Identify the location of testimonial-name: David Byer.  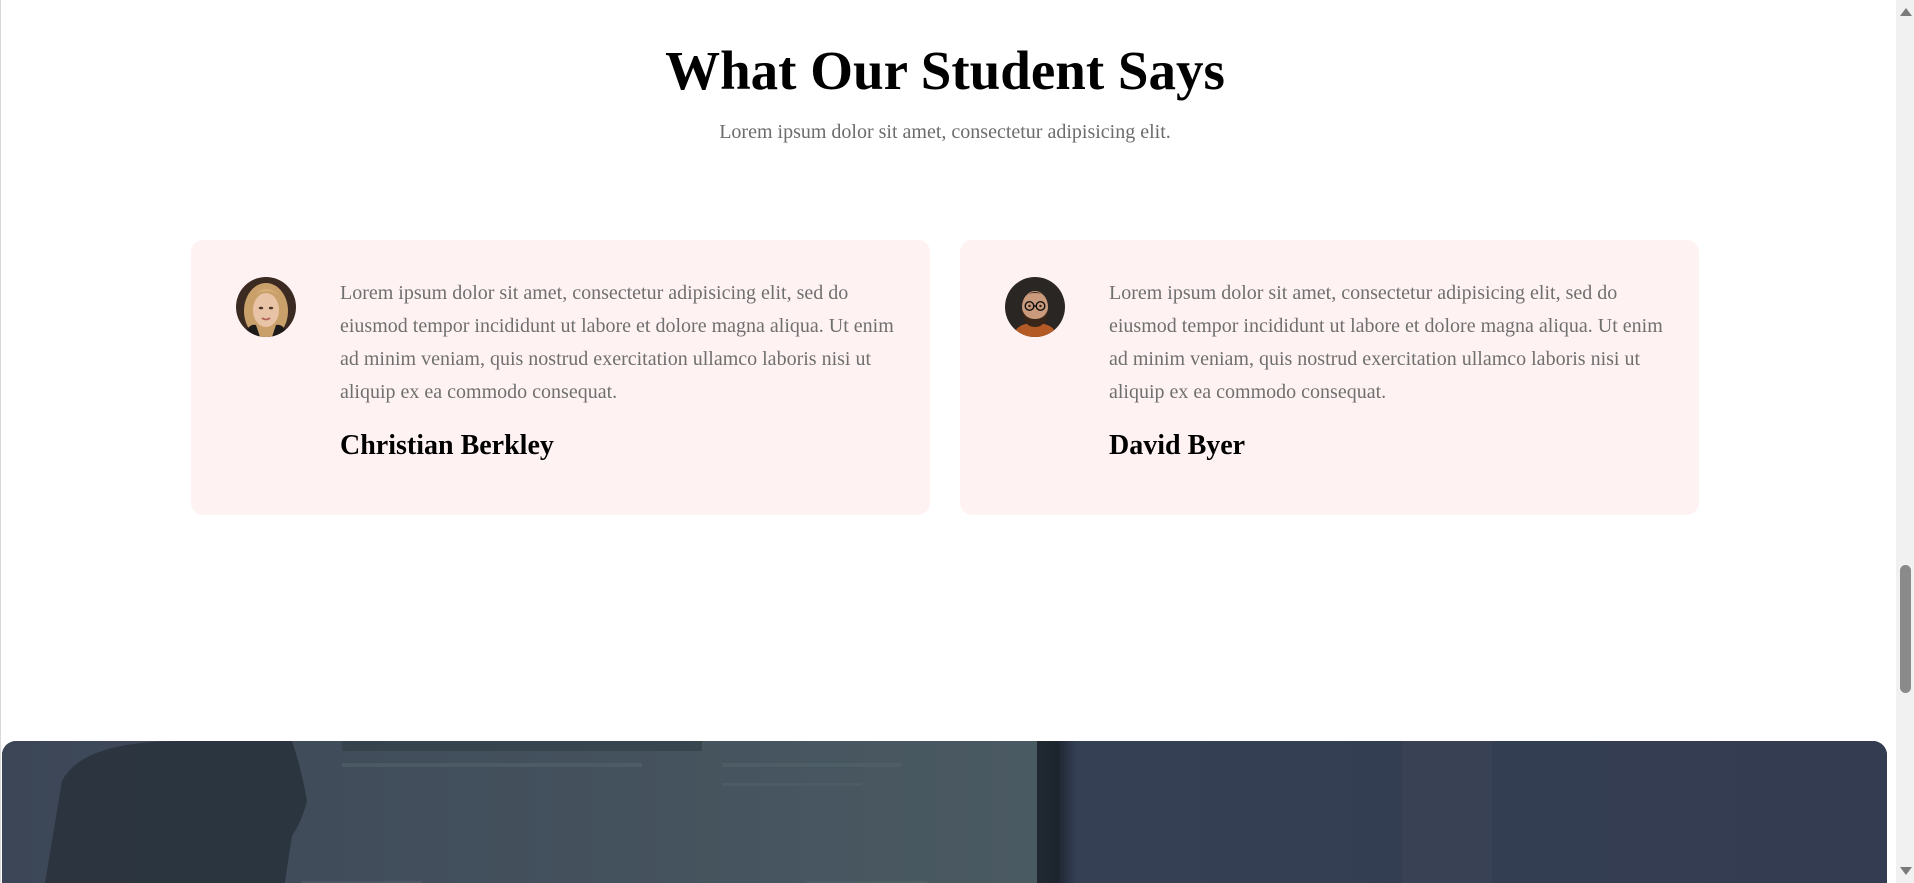
(1177, 445).